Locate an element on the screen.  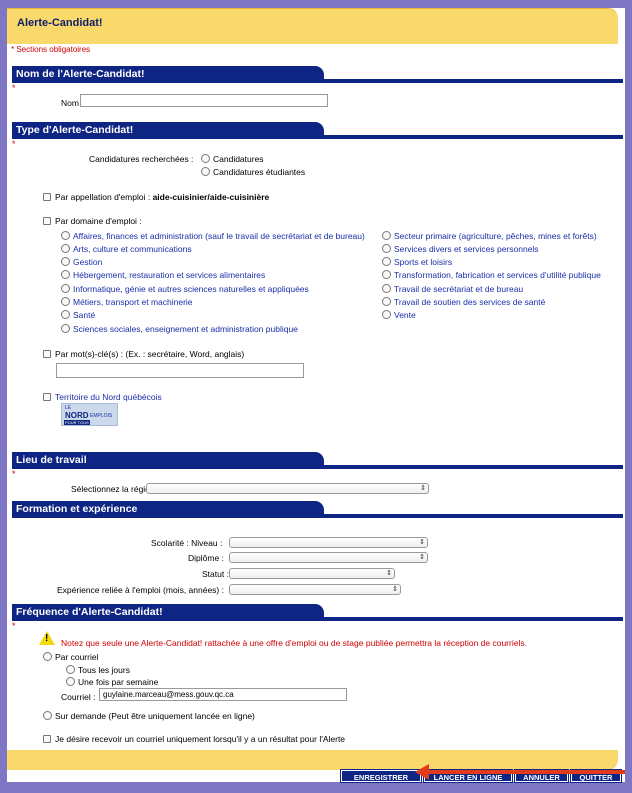
motcle-input is located at coordinates (180, 370).